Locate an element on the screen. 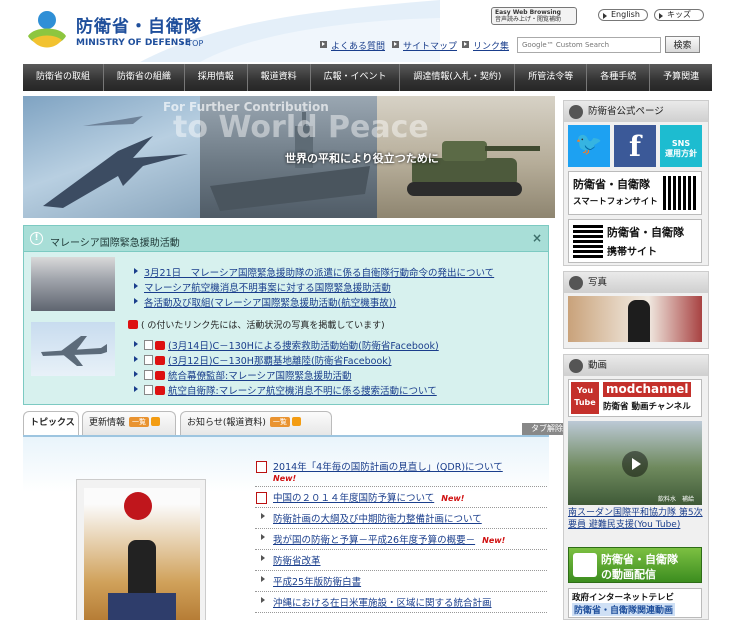  facebook-icon: f is located at coordinates (635, 146).